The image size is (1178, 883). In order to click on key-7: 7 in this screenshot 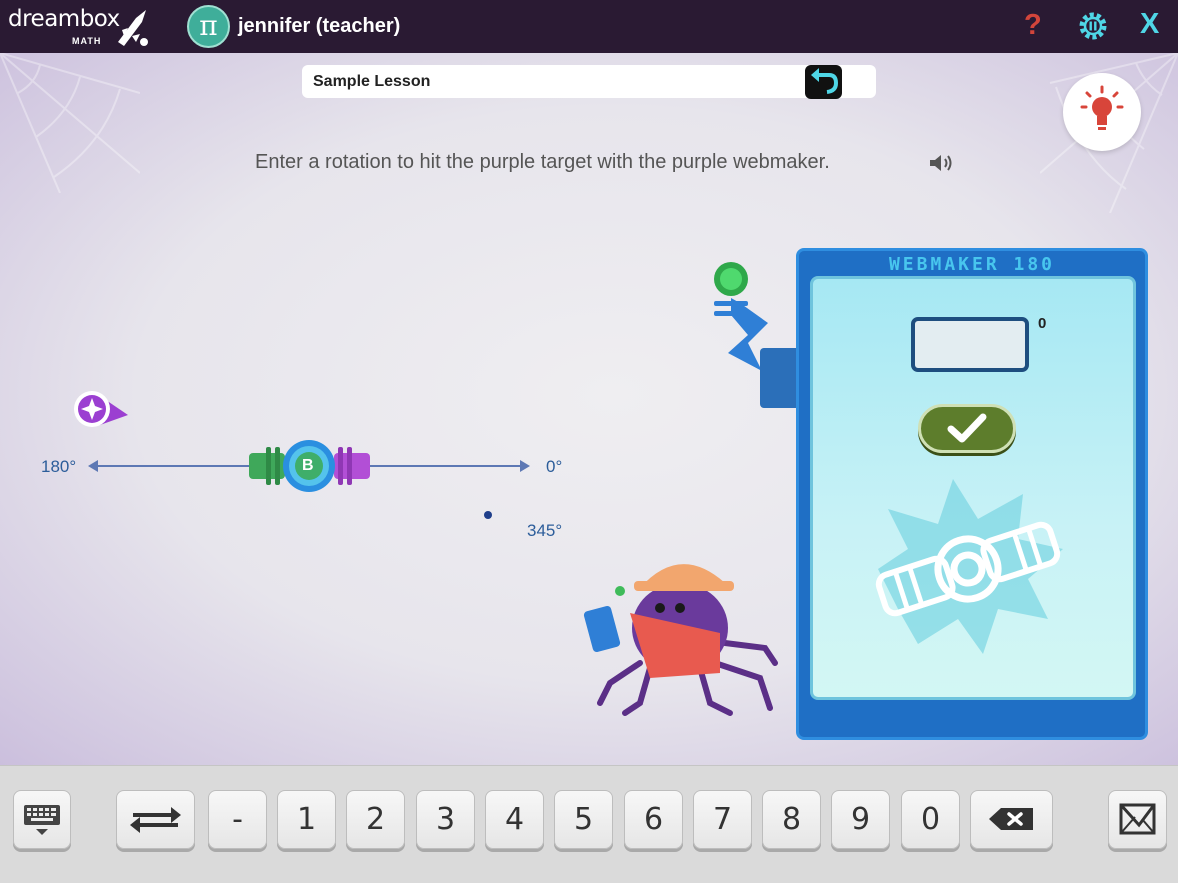, I will do `click(722, 819)`.